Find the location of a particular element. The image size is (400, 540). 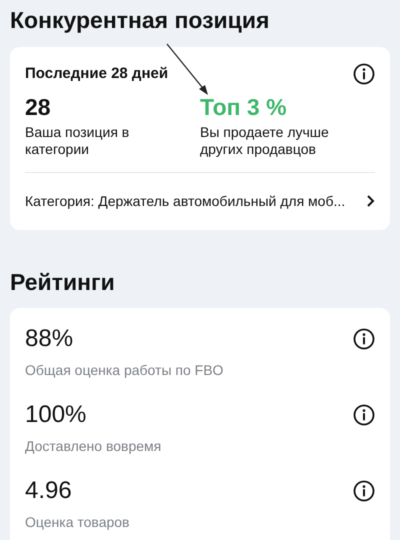

rating-value: 100% is located at coordinates (56, 415).